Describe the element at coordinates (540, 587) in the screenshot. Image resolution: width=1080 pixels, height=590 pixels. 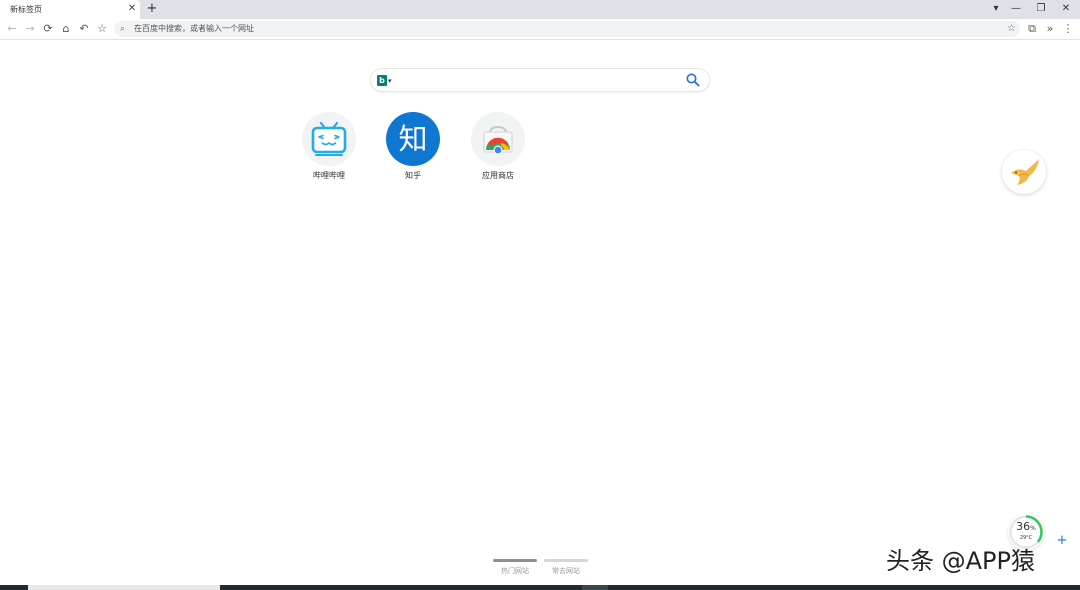
I see `taskbar` at that location.